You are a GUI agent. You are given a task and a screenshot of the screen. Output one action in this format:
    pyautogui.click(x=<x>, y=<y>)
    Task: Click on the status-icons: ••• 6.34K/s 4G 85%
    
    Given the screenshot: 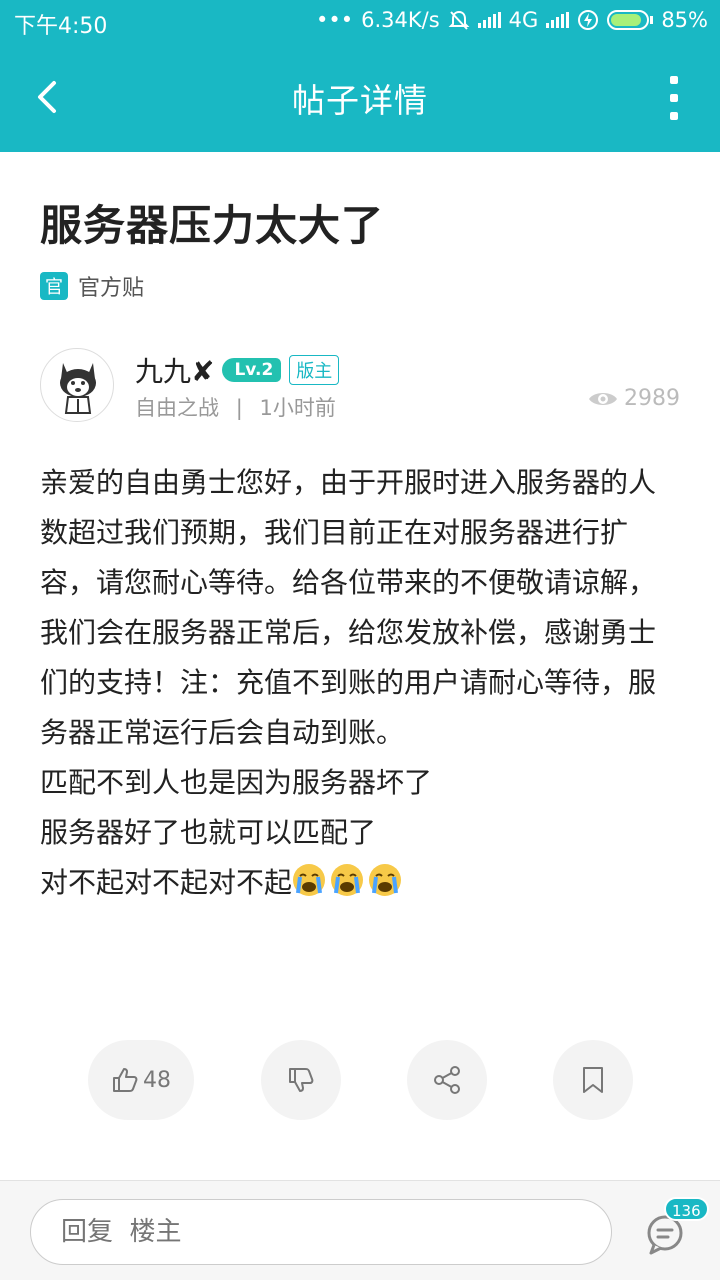 What is the action you would take?
    pyautogui.click(x=512, y=20)
    